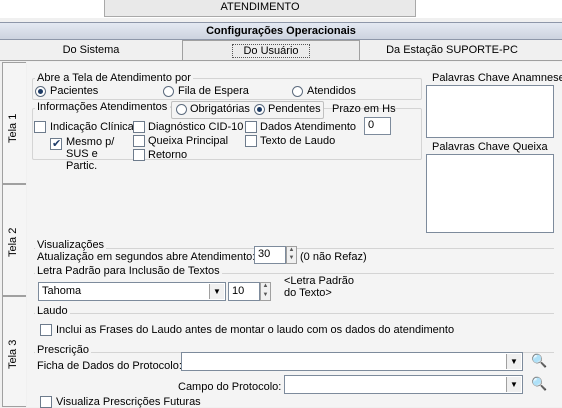  What do you see at coordinates (132, 291) in the screenshot?
I see `font-select: Tahoma ▼` at bounding box center [132, 291].